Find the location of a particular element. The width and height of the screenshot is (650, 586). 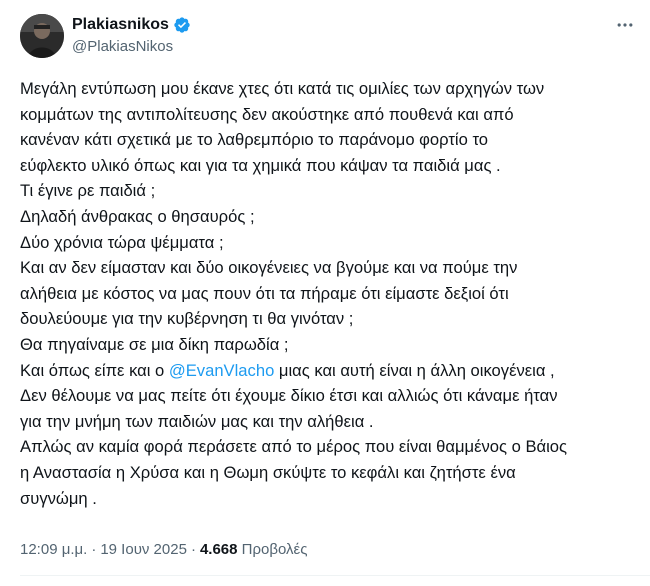

author-name: Plakiasnikos is located at coordinates (120, 25).